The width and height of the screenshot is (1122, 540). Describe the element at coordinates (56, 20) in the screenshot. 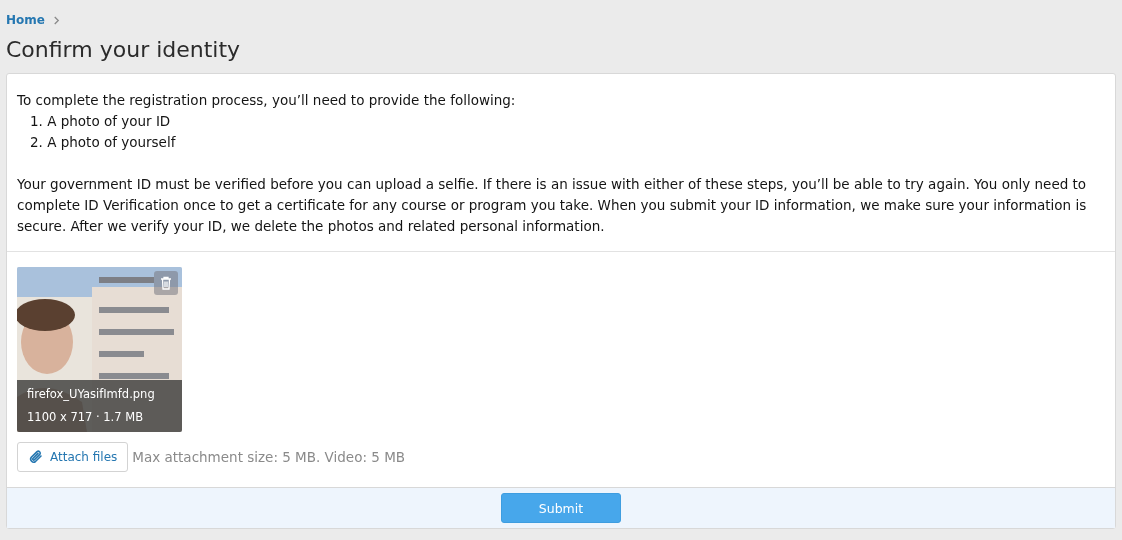

I see `chevron-icon` at that location.